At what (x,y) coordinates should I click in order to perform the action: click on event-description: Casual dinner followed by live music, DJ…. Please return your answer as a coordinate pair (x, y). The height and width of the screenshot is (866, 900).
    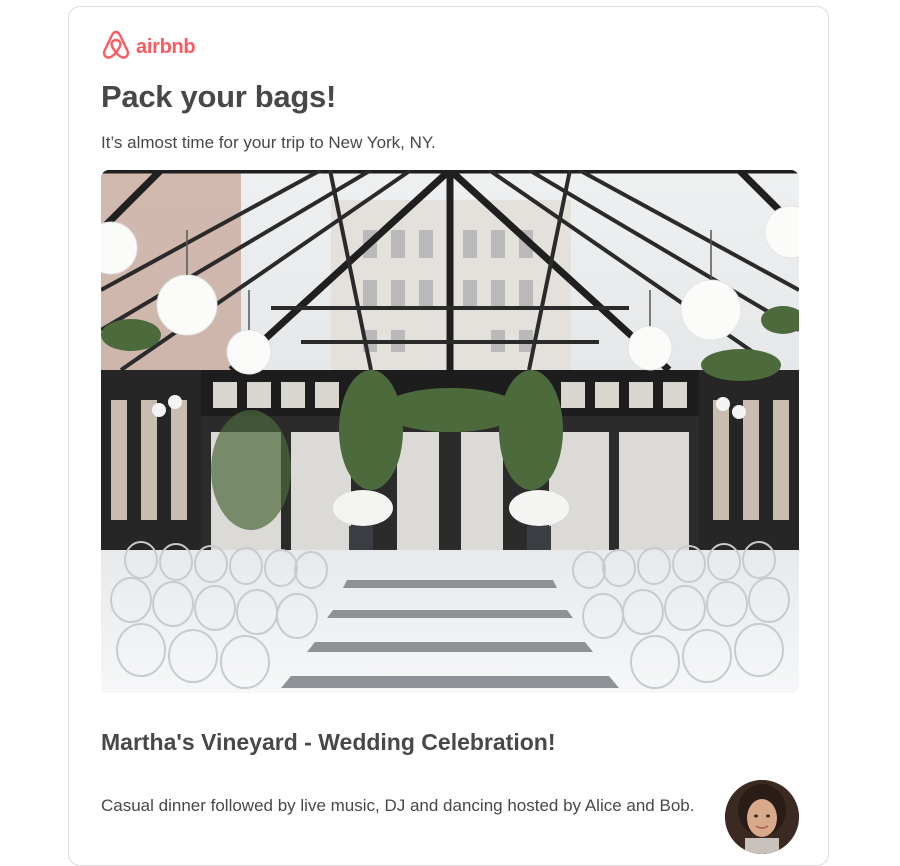
    Looking at the image, I should click on (398, 805).